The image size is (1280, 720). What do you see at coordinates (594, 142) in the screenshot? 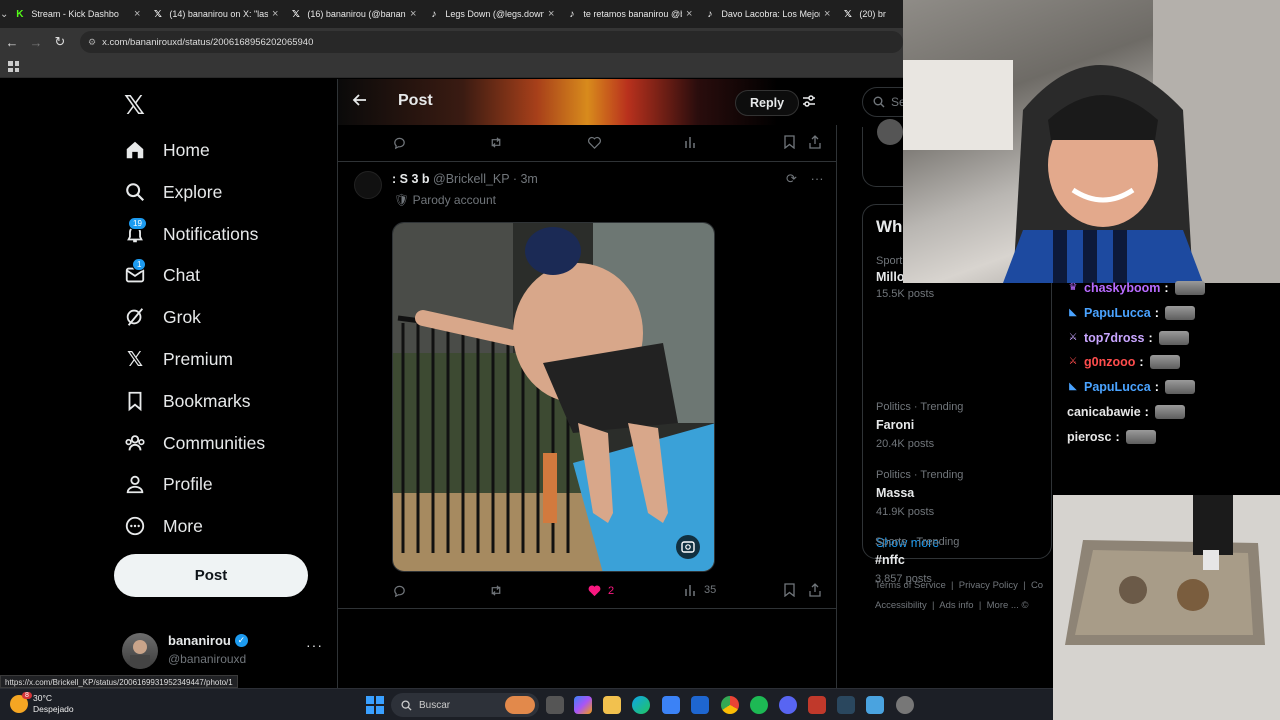
I see `like-icon` at bounding box center [594, 142].